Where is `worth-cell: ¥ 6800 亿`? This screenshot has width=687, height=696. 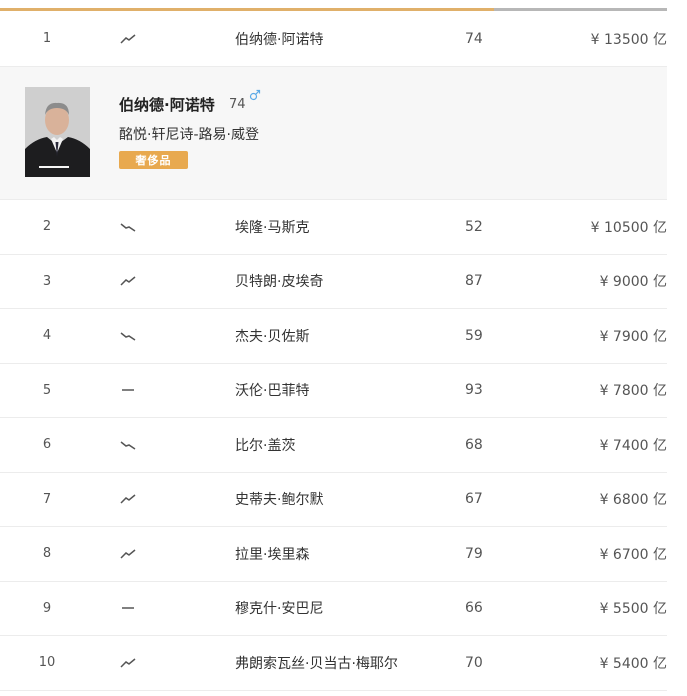
worth-cell: ¥ 6800 亿 is located at coordinates (633, 500).